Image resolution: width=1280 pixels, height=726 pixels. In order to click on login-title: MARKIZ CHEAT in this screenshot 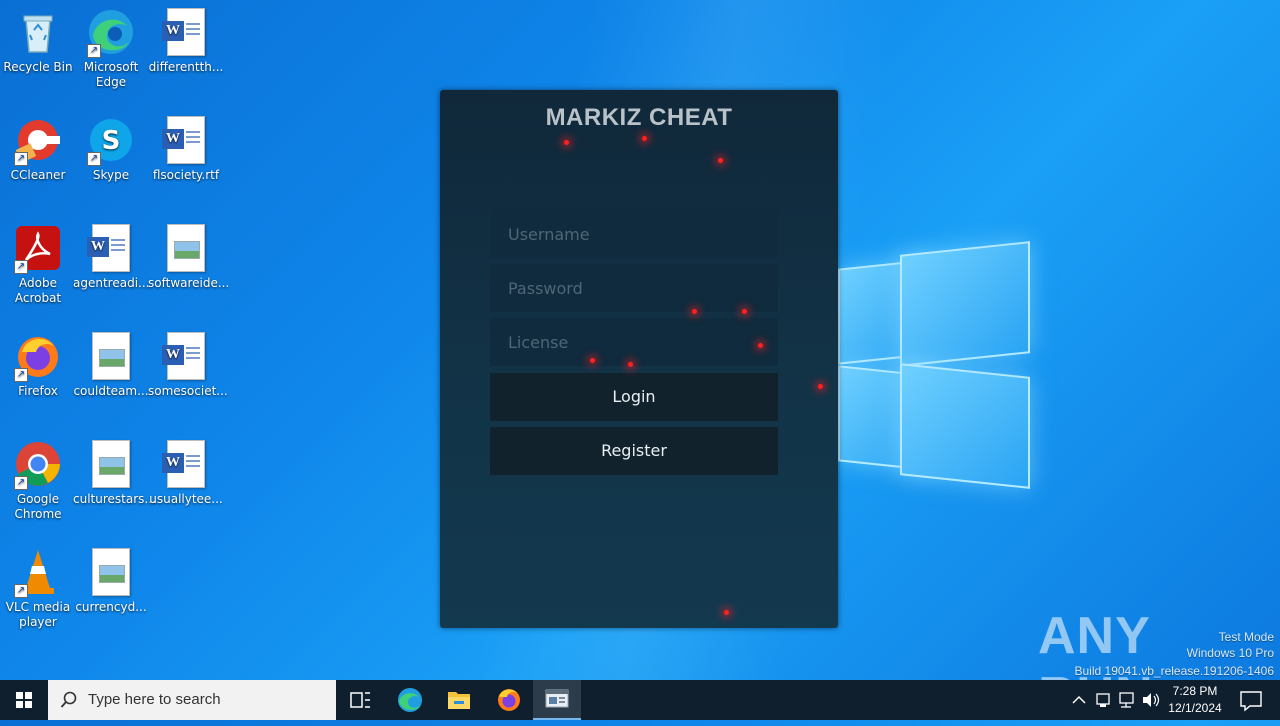, I will do `click(639, 117)`.